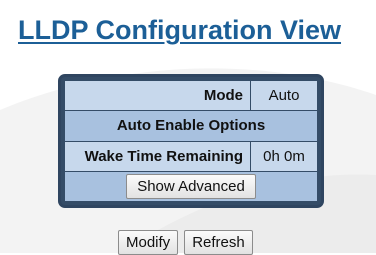  Describe the element at coordinates (157, 156) in the screenshot. I see `wake-time-label: Wake Time Remaining` at that location.